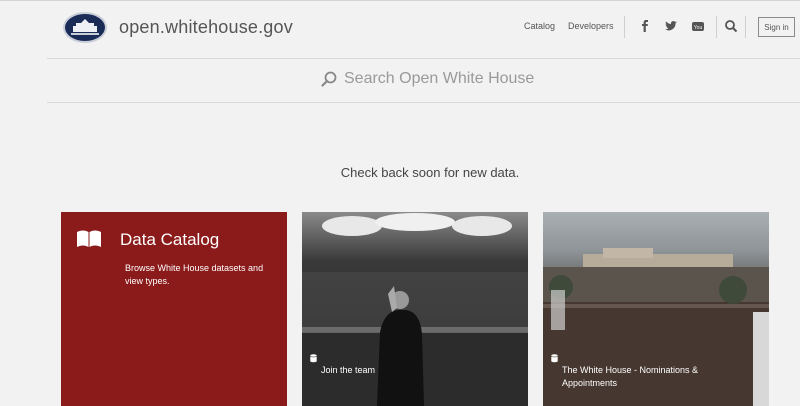 This screenshot has width=800, height=406. I want to click on svg-text: You, so click(698, 28).